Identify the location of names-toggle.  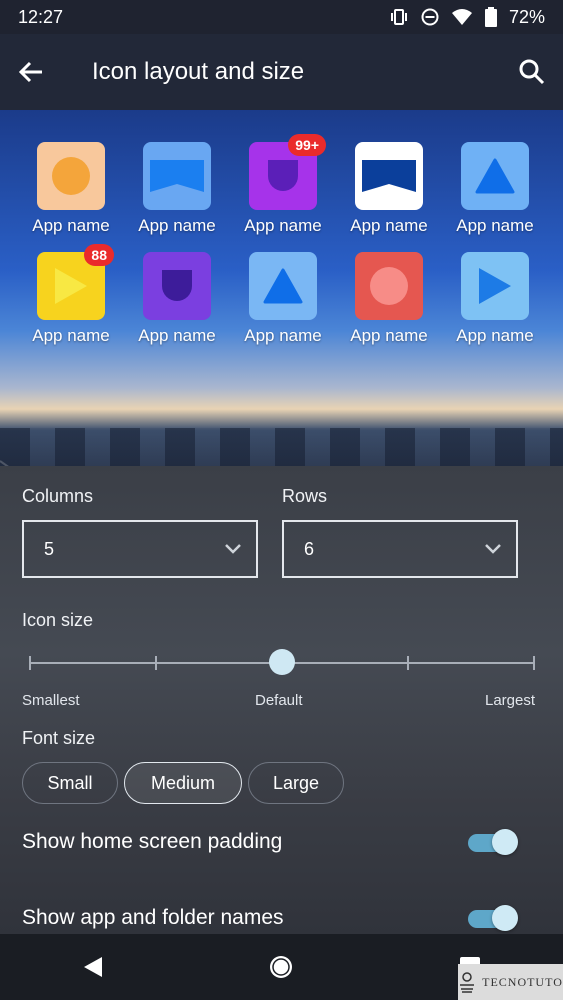
(493, 918).